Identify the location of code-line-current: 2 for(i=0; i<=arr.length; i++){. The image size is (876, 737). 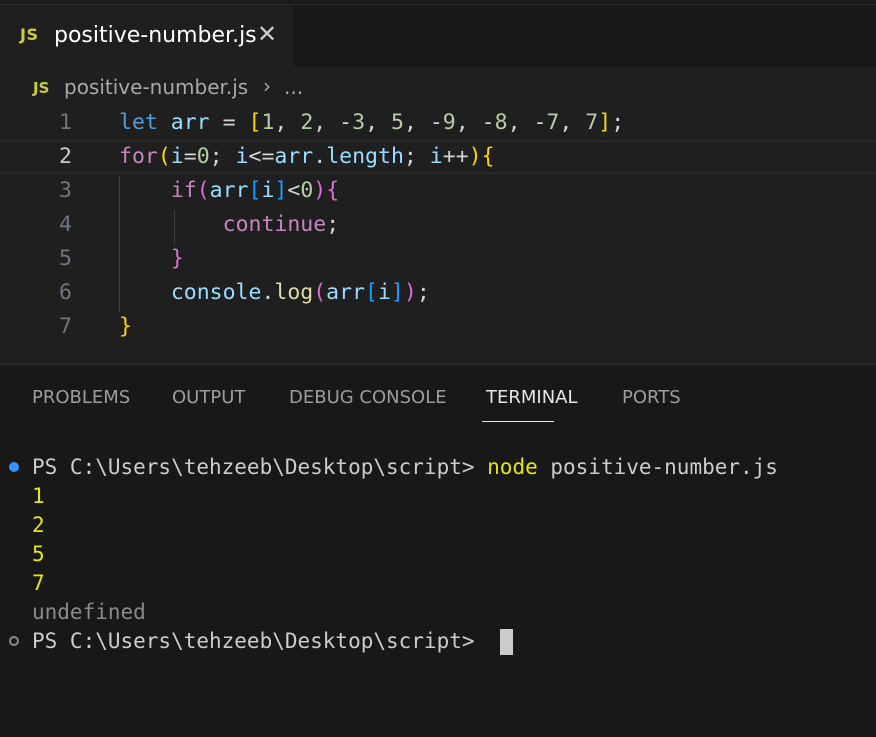
(438, 157).